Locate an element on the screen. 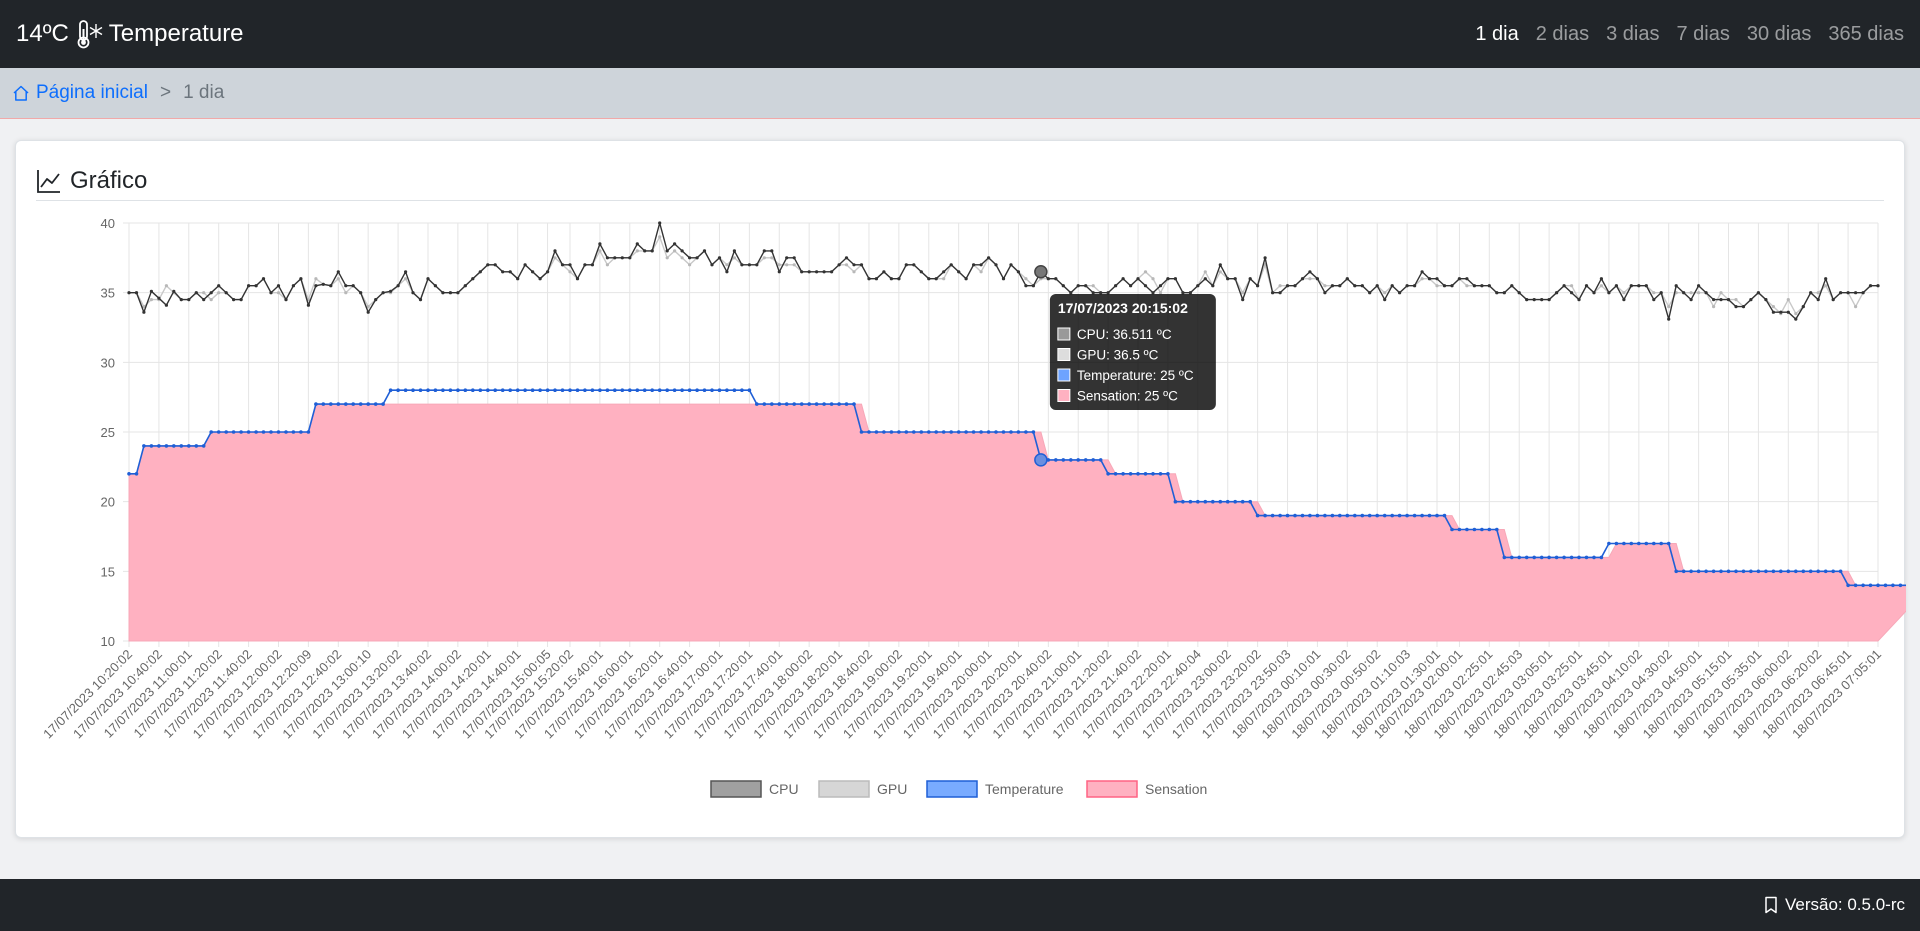 The width and height of the screenshot is (1920, 931). nav-link-3-dias: 3 dias is located at coordinates (1632, 34).